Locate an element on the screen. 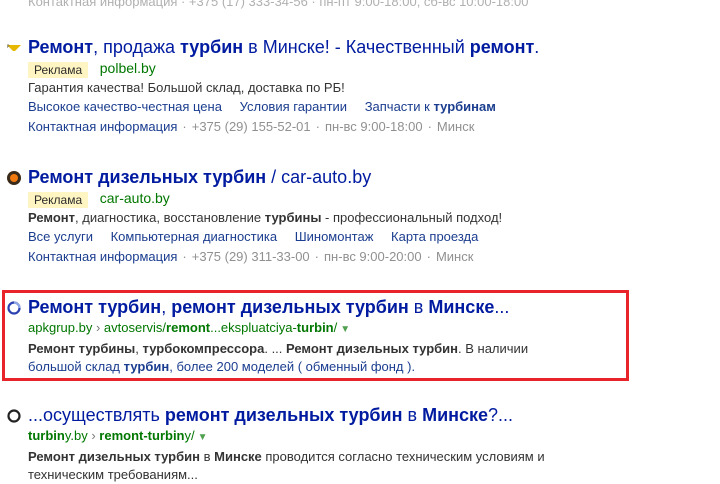 The width and height of the screenshot is (720, 484). phone-number: +375 (29) 155-52-01 is located at coordinates (251, 126).